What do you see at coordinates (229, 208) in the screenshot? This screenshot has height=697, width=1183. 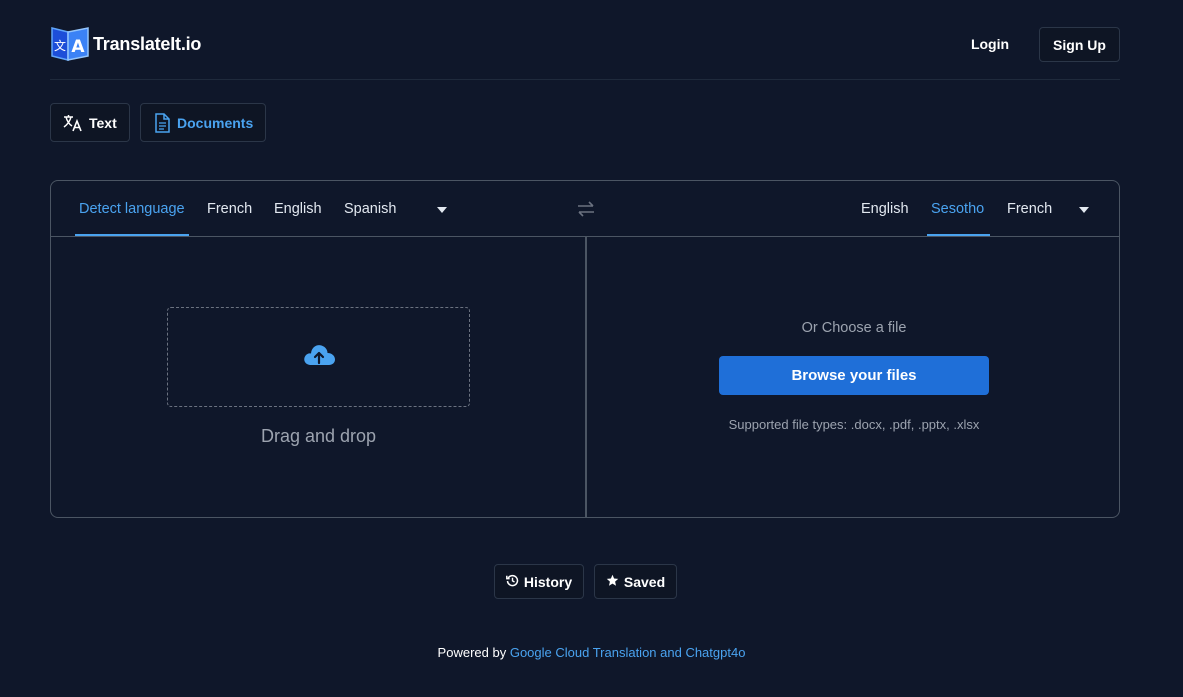 I see `source-lang-french: French` at bounding box center [229, 208].